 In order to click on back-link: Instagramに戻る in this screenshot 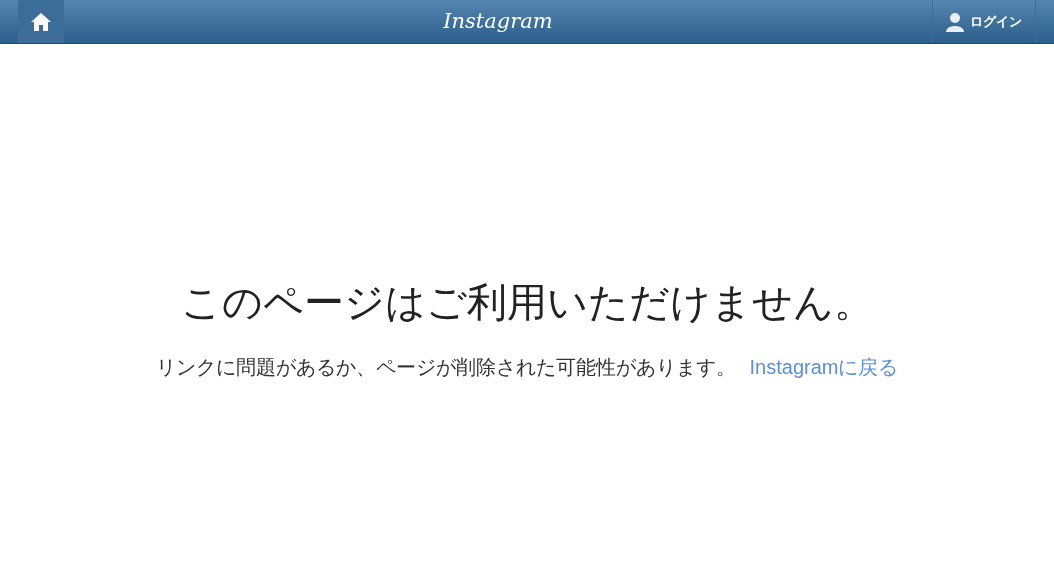, I will do `click(824, 367)`.